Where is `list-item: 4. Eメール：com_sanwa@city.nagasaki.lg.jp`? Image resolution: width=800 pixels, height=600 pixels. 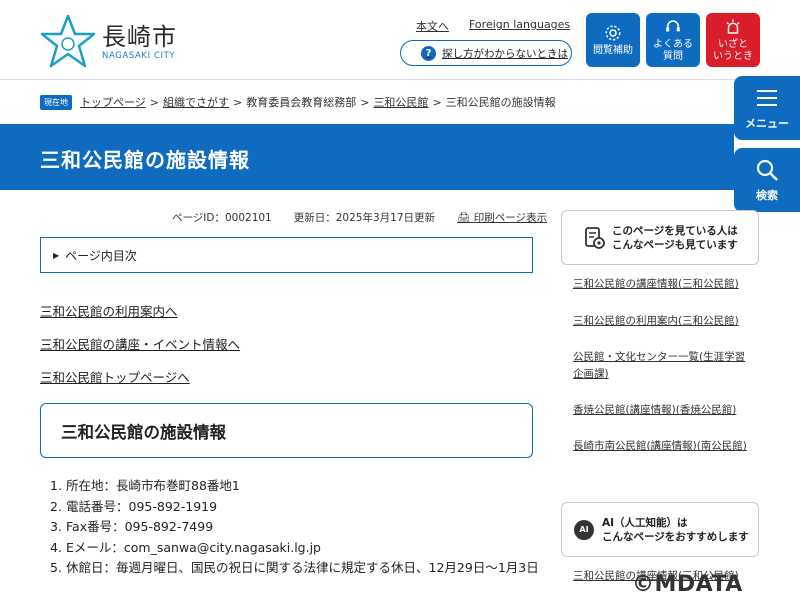 list-item: 4. Eメール：com_sanwa@city.nagasaki.lg.jp is located at coordinates (295, 548).